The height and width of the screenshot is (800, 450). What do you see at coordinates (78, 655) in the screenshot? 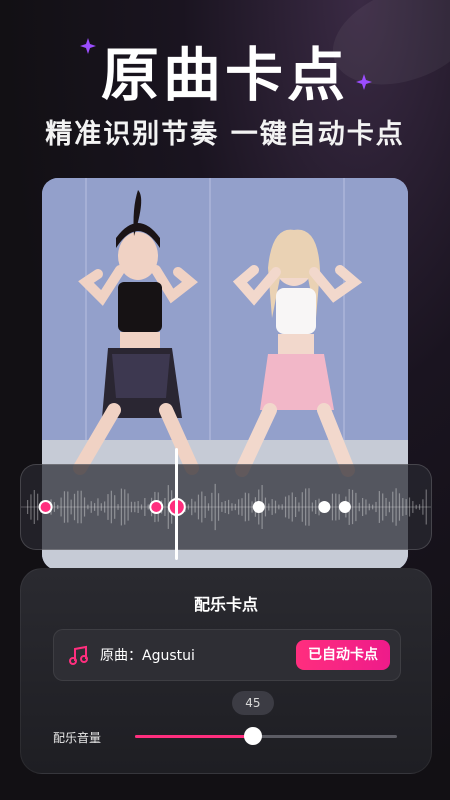
I see `music-note-icon` at bounding box center [78, 655].